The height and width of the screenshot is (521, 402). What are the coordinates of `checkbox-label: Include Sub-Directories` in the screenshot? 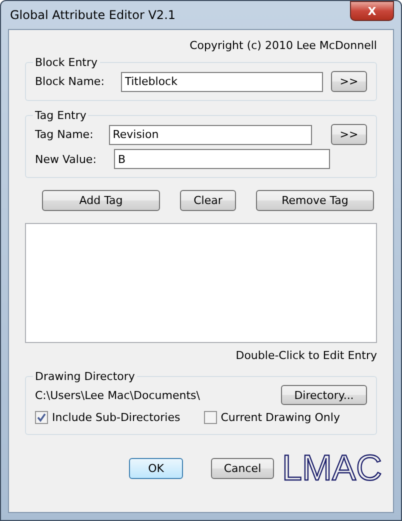 It's located at (116, 417).